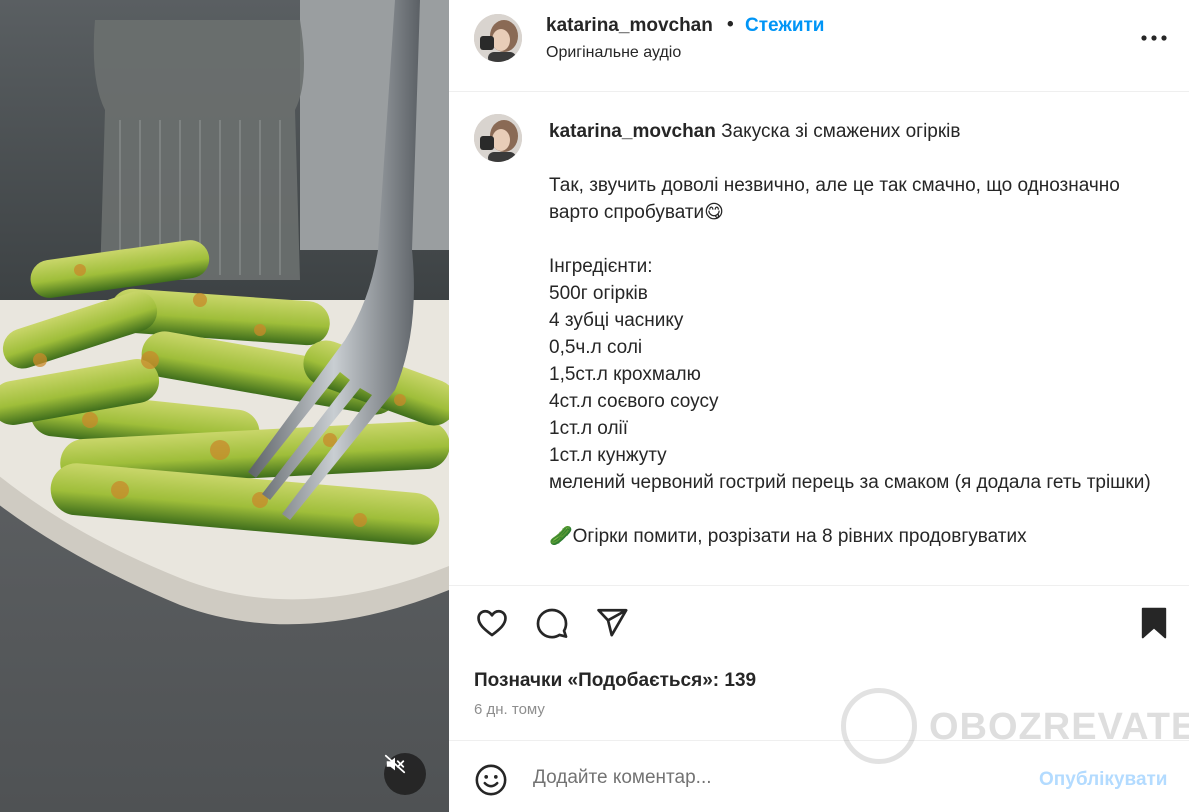  I want to click on save-button, so click(1154, 625).